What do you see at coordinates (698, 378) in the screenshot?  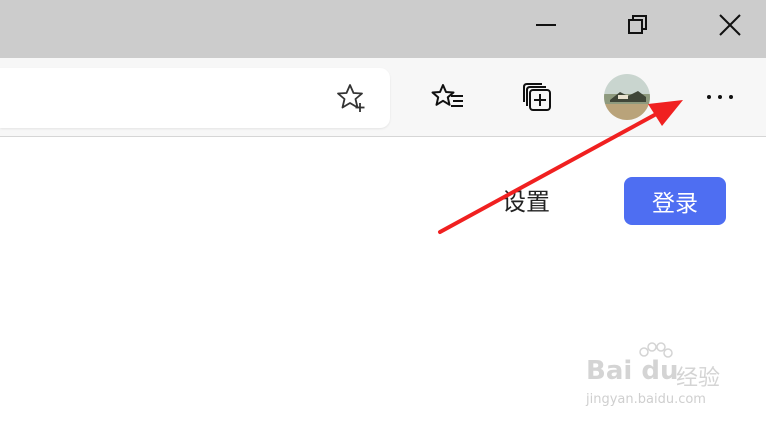 I see `watermark-brand: 经验` at bounding box center [698, 378].